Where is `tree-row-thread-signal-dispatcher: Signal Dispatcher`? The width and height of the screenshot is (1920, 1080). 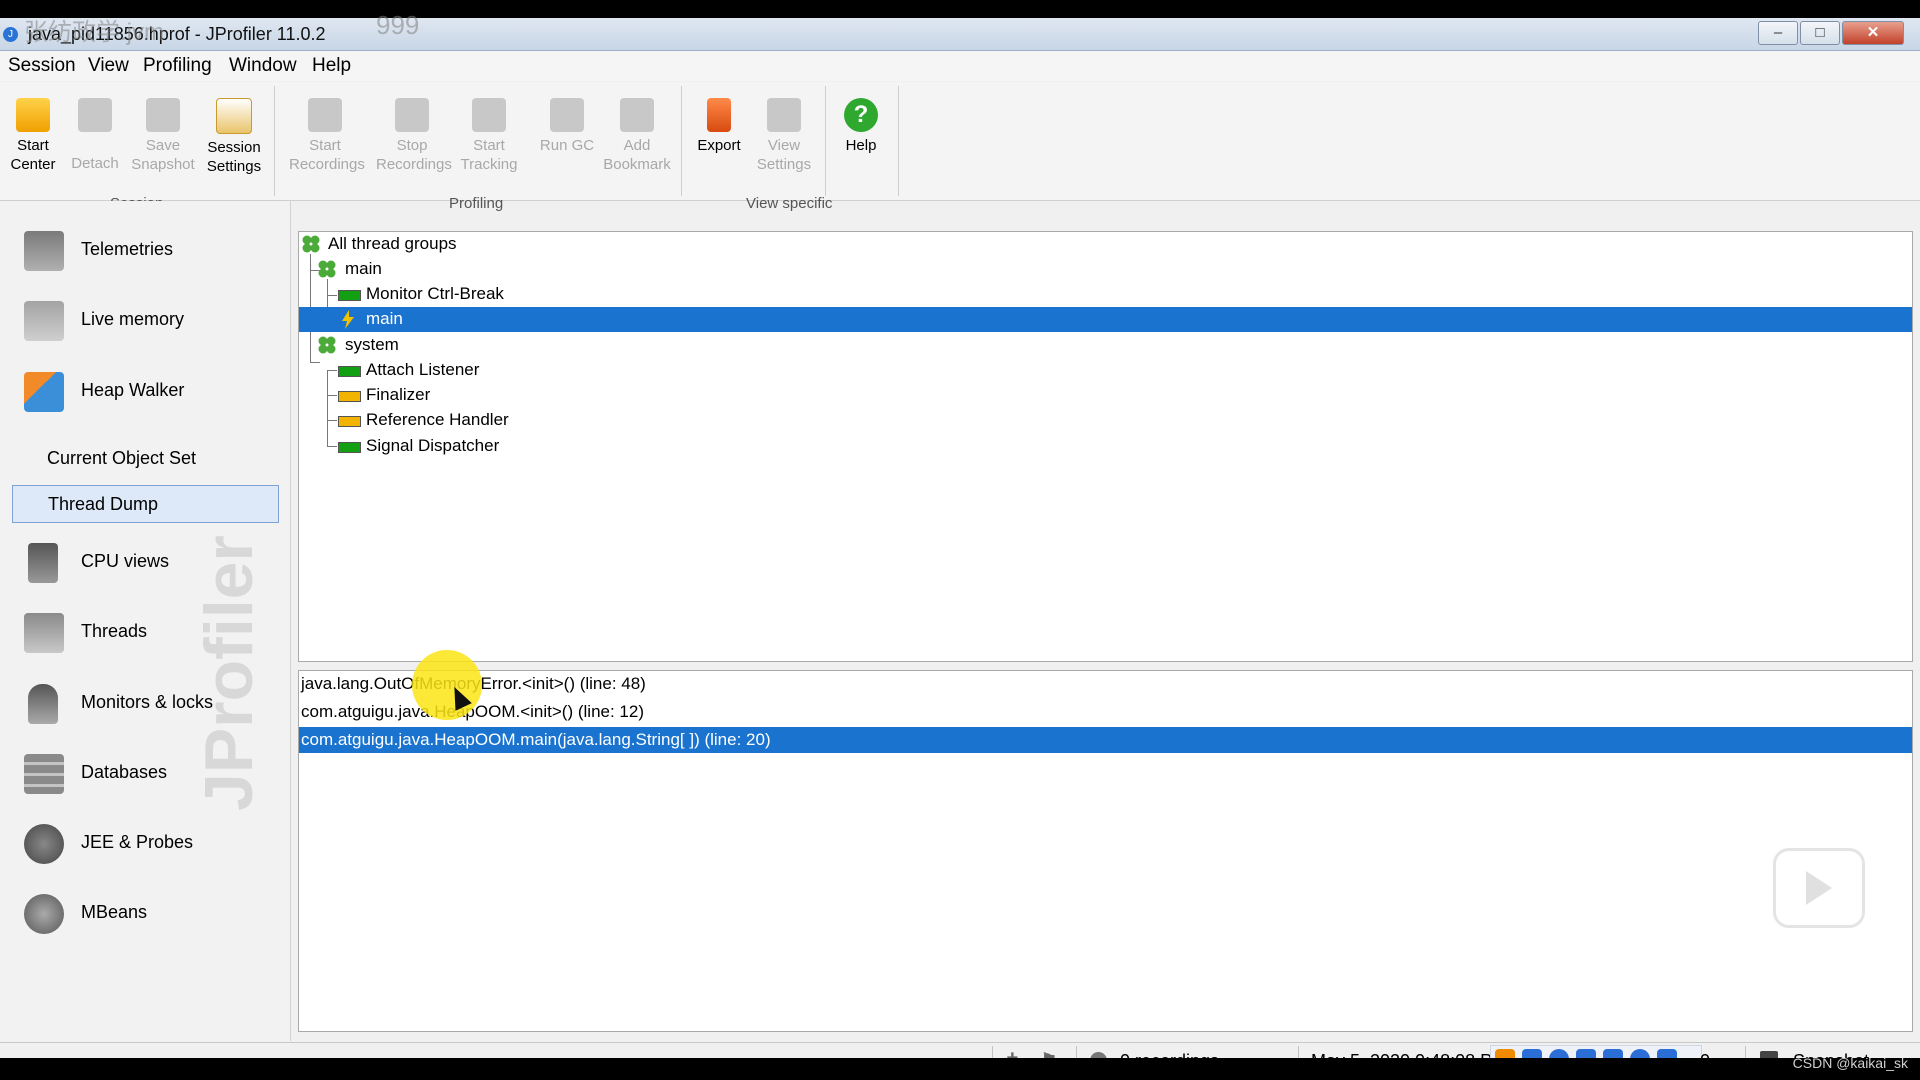
tree-row-thread-signal-dispatcher: Signal Dispatcher is located at coordinates (1105, 446).